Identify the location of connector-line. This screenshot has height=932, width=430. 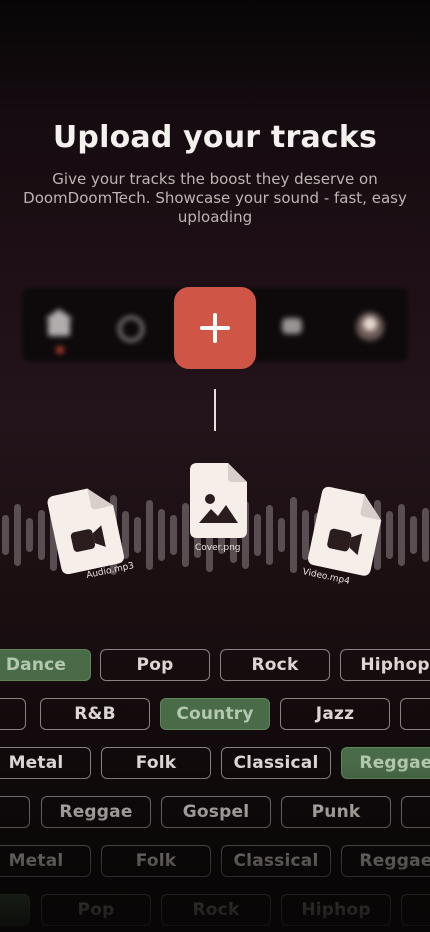
(215, 410).